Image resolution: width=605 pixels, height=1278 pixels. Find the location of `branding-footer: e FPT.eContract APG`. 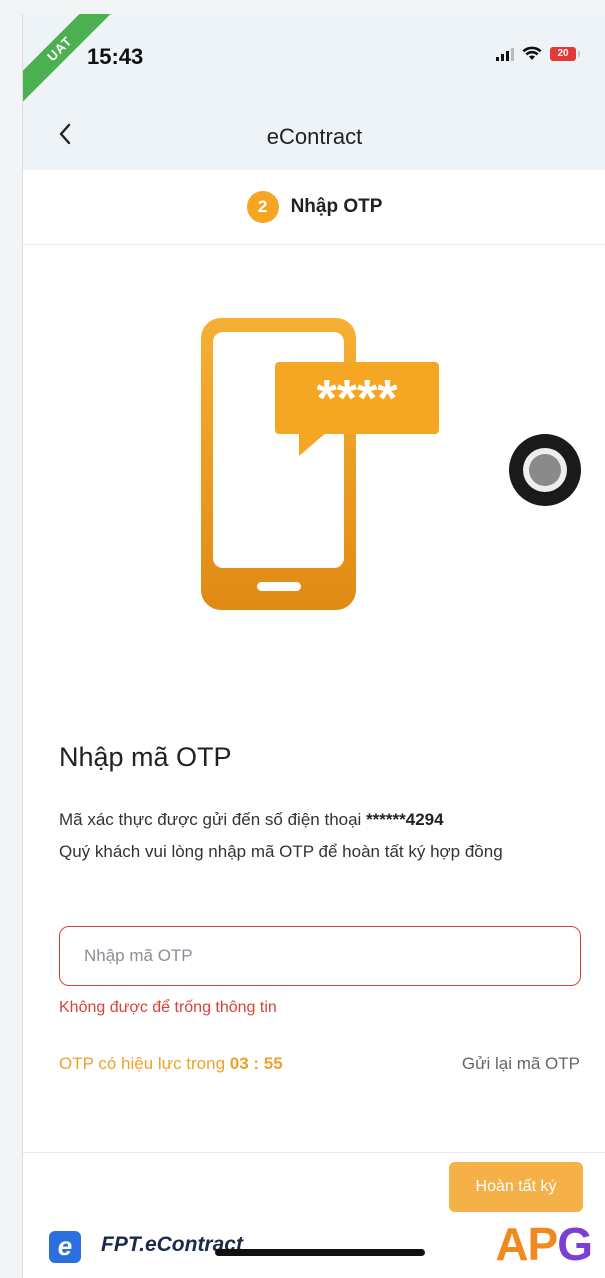

branding-footer: e FPT.eContract APG is located at coordinates (314, 1247).